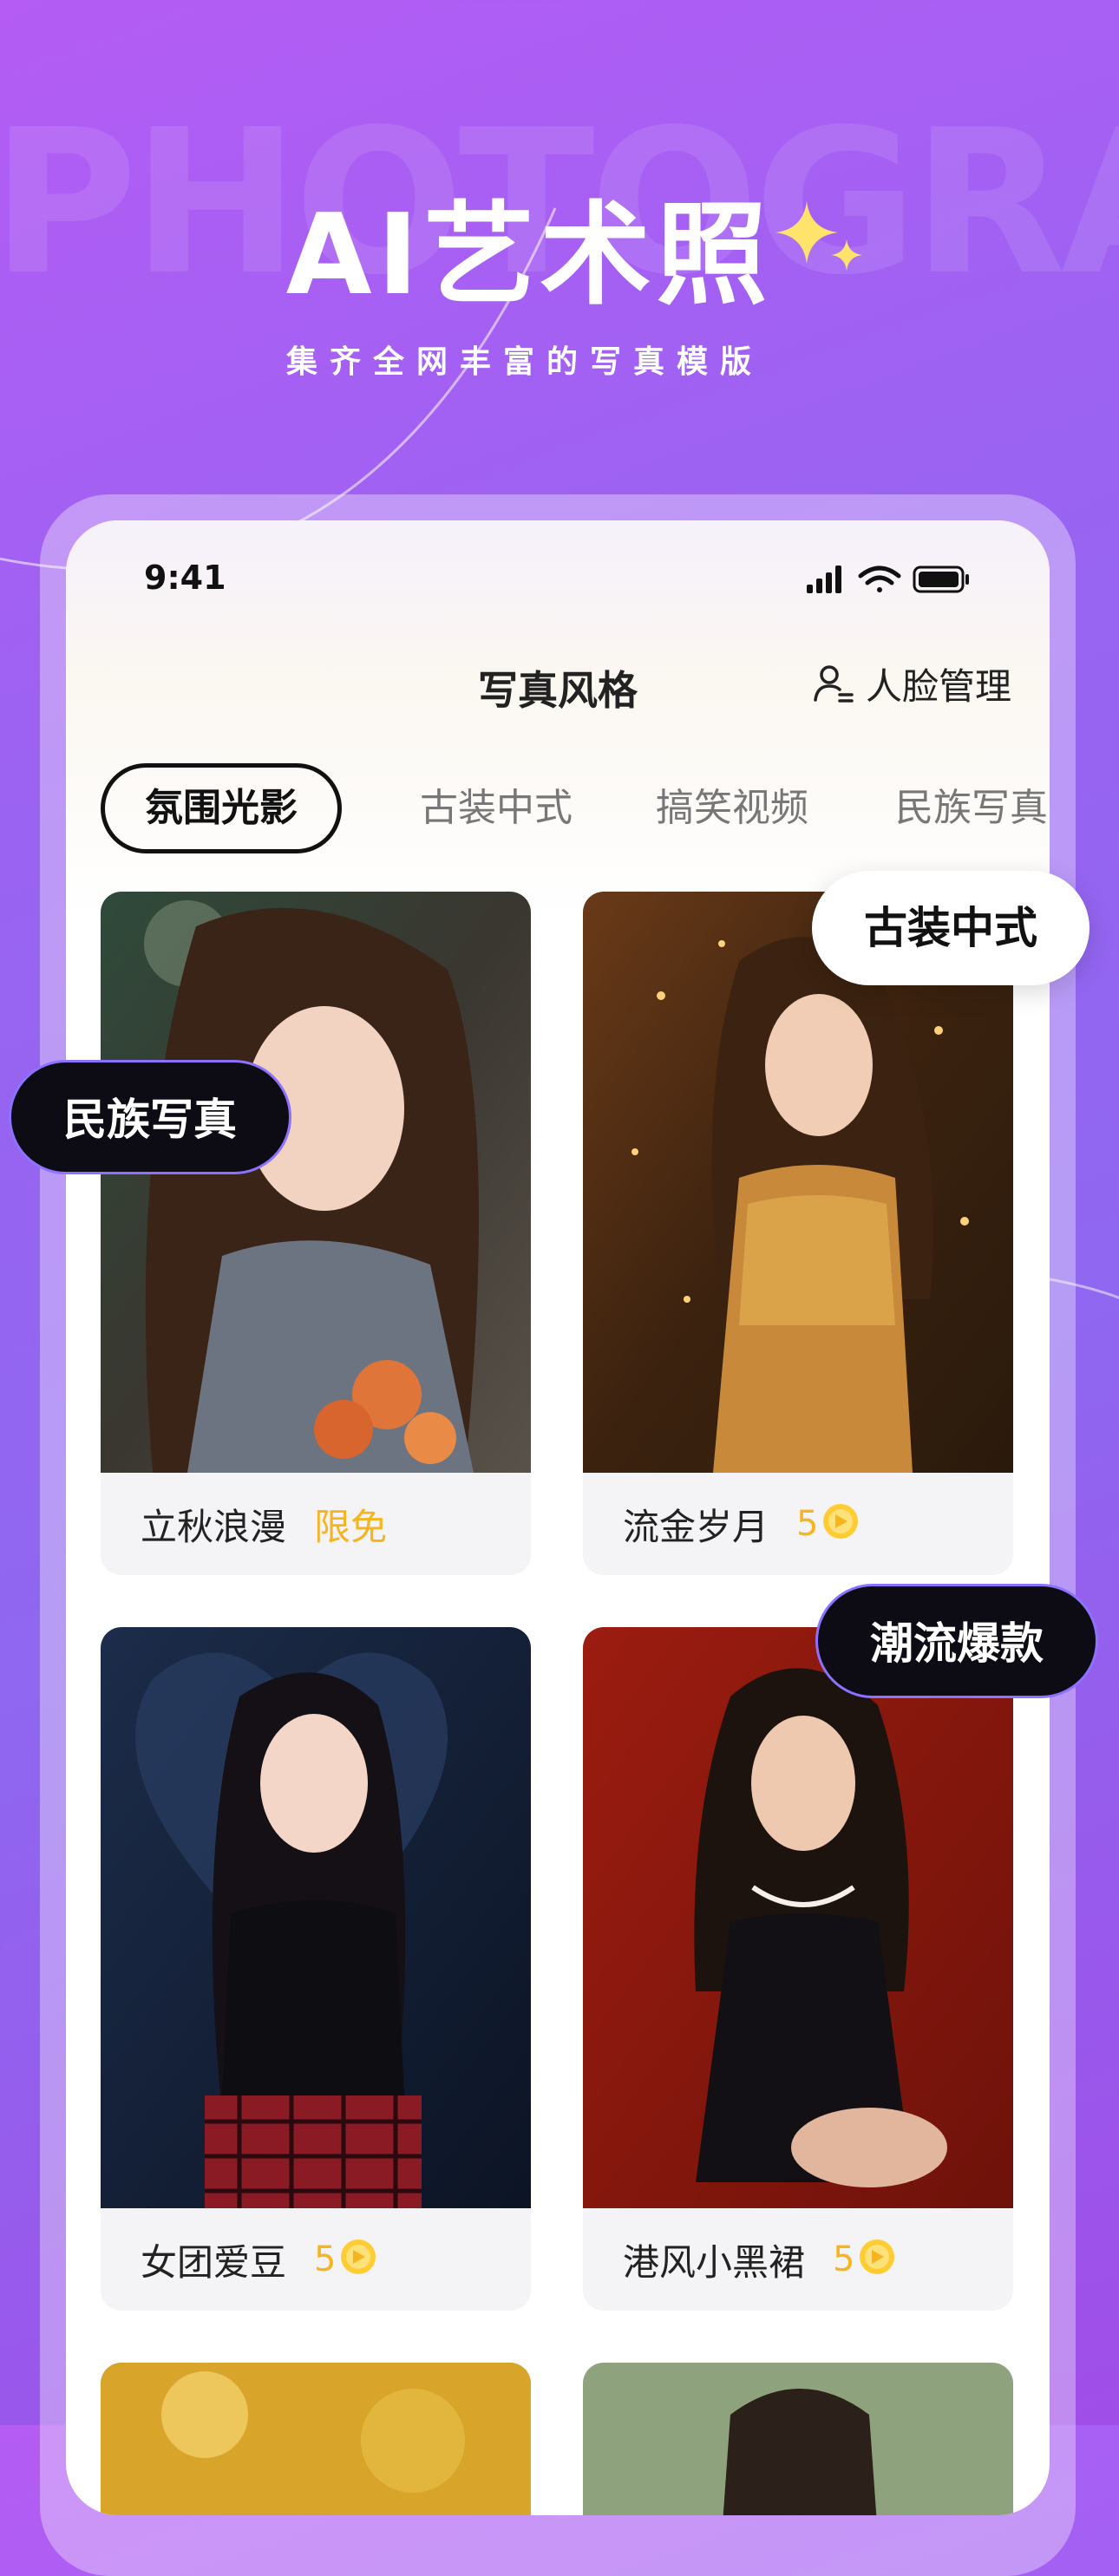 Image resolution: width=1119 pixels, height=2576 pixels. I want to click on card-info: 港风小黑裙 5, so click(798, 2259).